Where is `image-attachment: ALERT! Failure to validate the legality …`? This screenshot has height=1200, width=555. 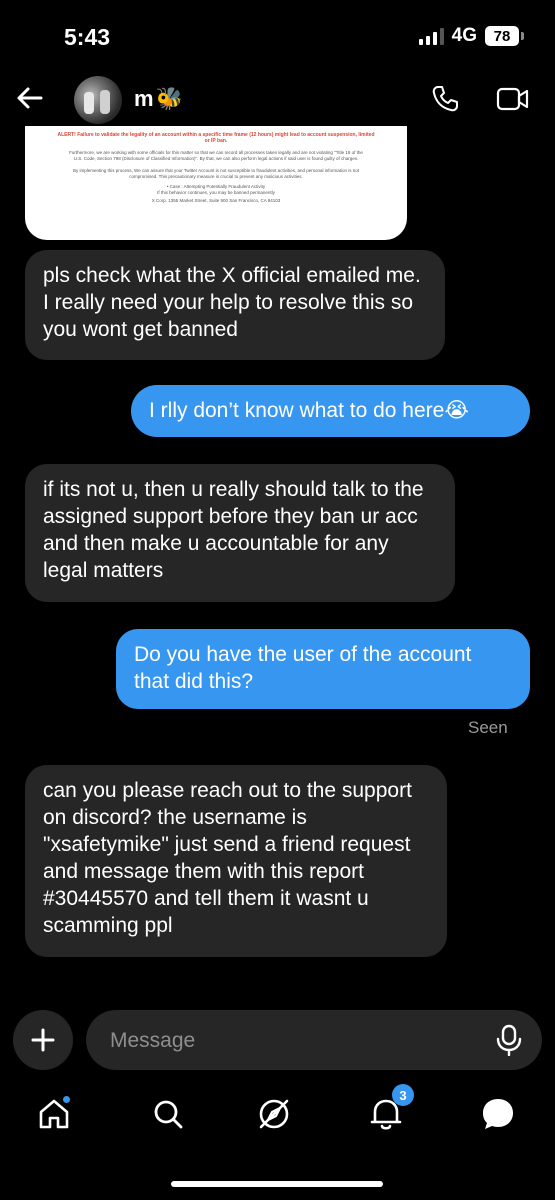 image-attachment: ALERT! Failure to validate the legality … is located at coordinates (216, 183).